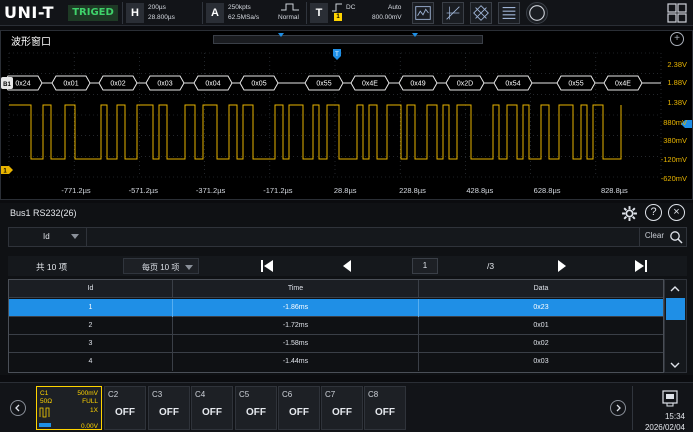 Image resolution: width=693 pixels, height=432 pixels. Describe the element at coordinates (363, 237) in the screenshot. I see `search-input` at that location.